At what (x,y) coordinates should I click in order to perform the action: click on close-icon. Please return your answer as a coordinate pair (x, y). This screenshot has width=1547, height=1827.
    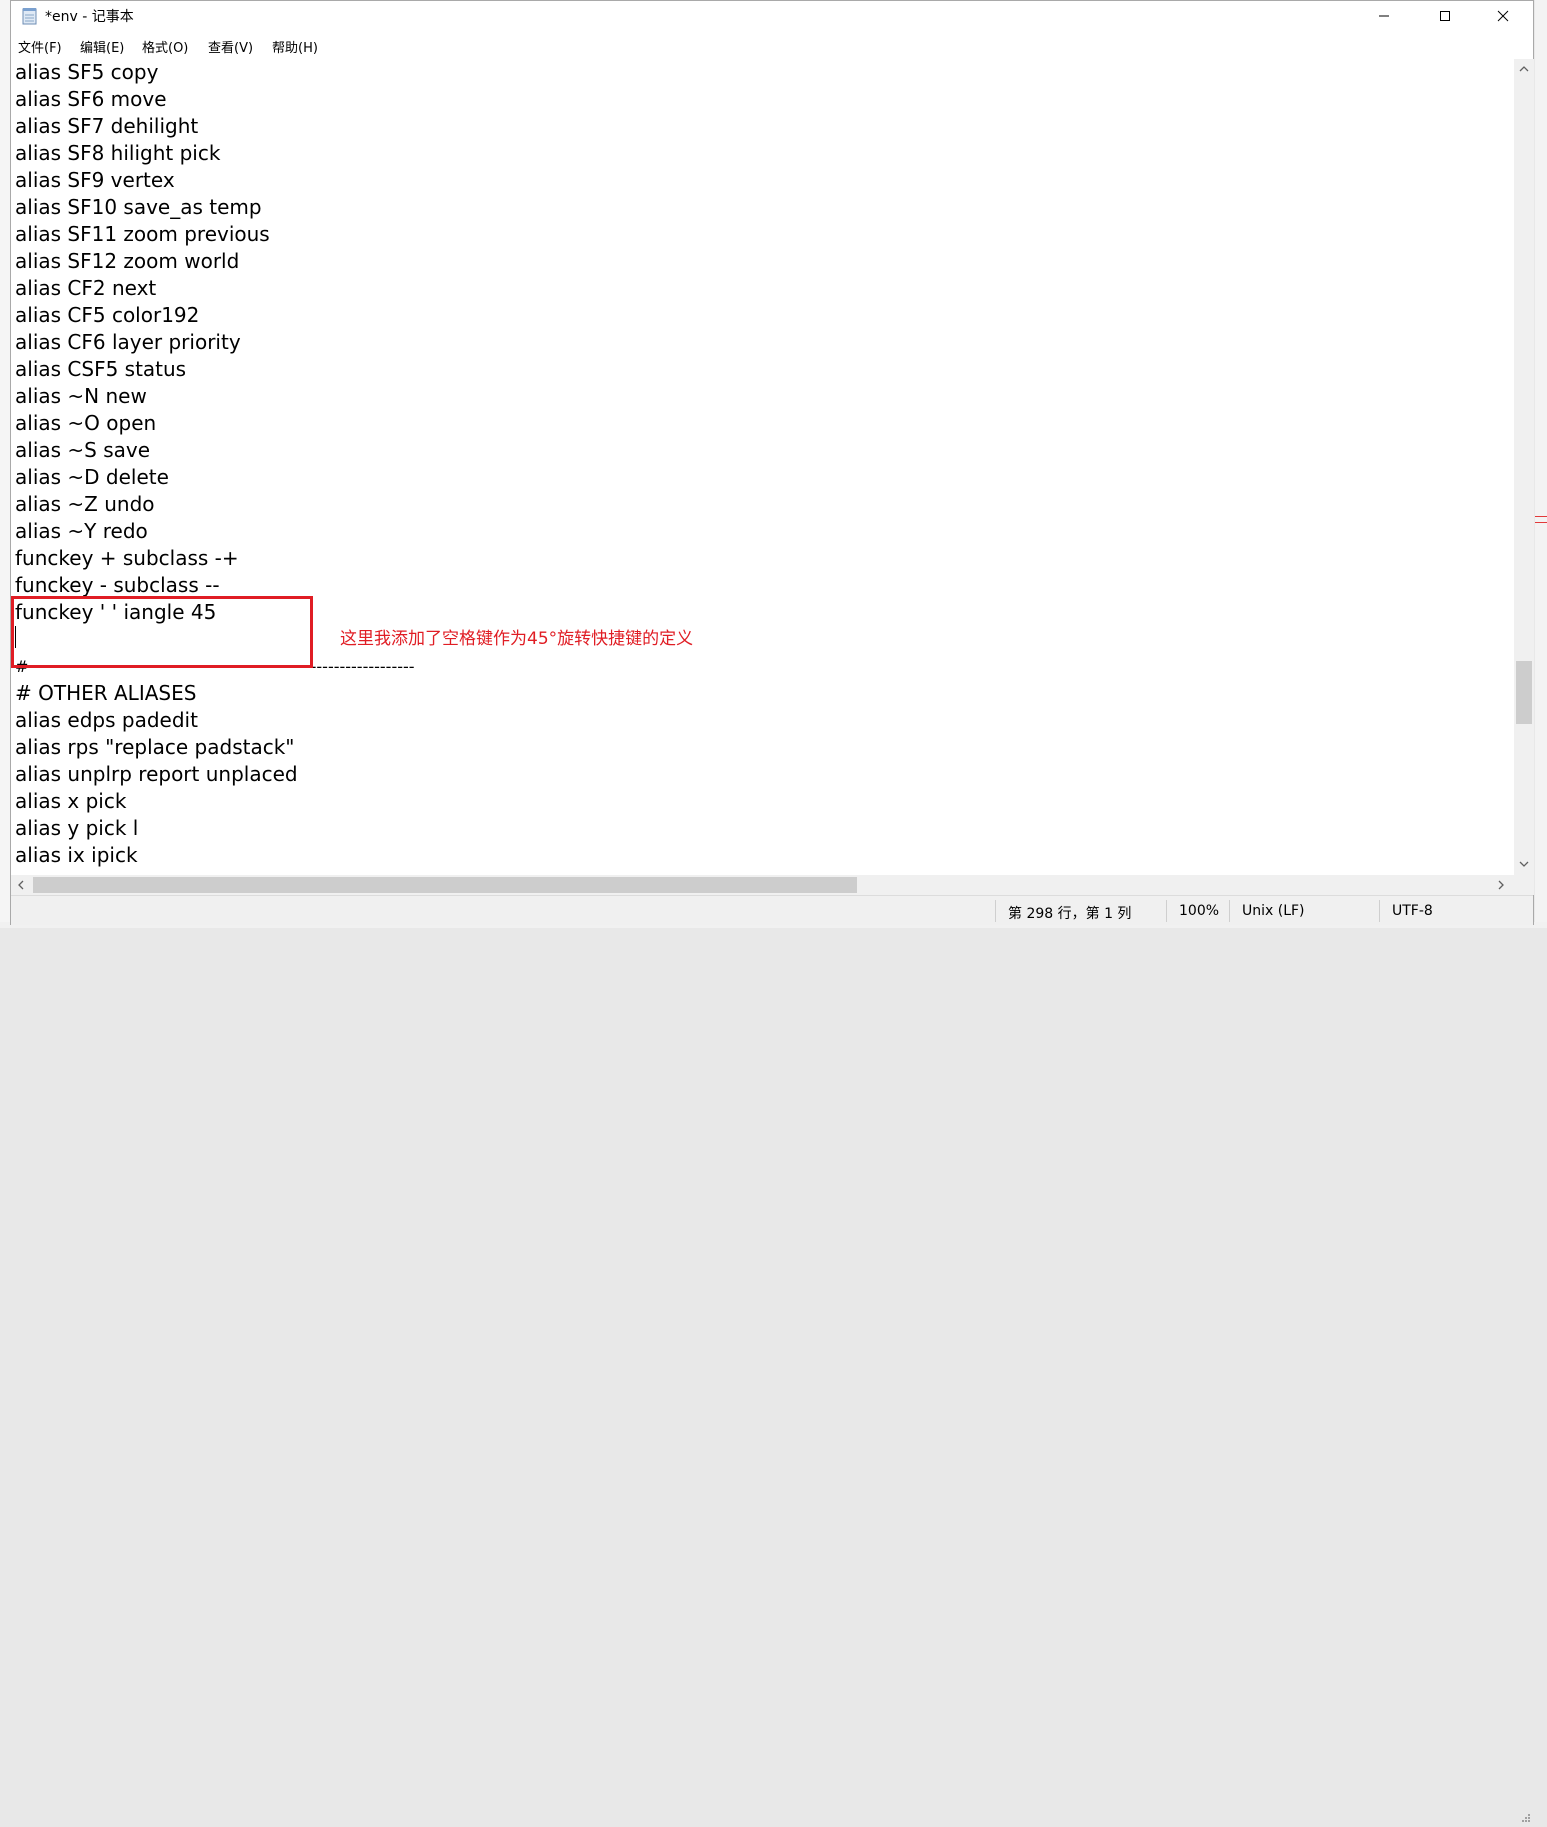
    Looking at the image, I should click on (1503, 16).